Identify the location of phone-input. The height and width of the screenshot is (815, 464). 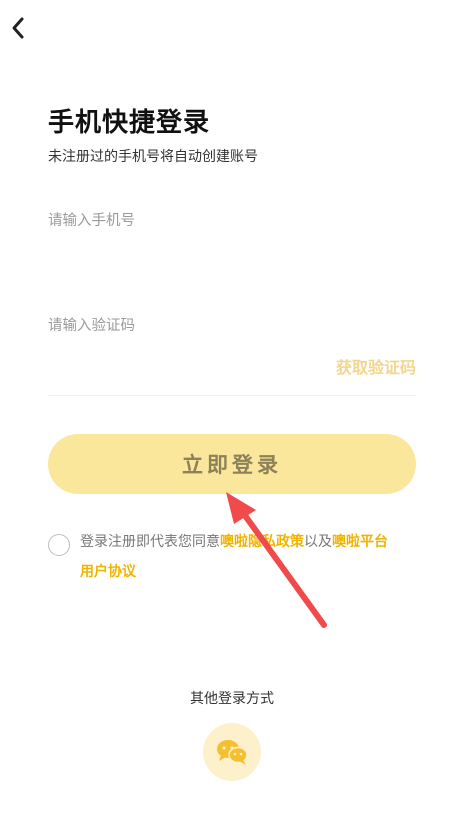
(232, 221).